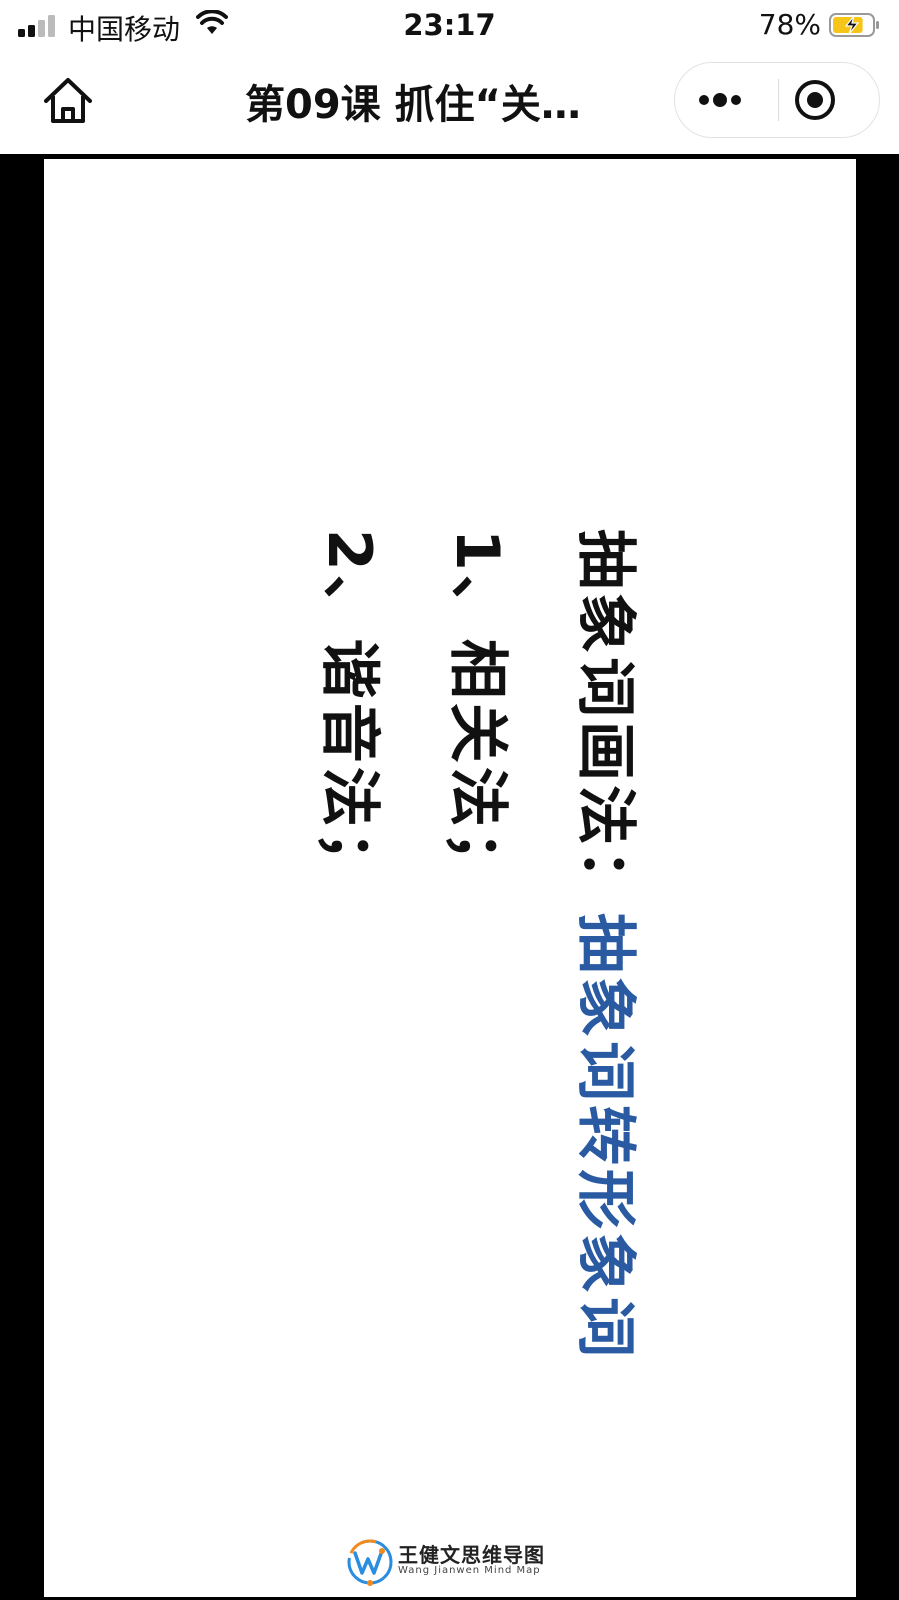  What do you see at coordinates (830, 100) in the screenshot?
I see `target-close-icon` at bounding box center [830, 100].